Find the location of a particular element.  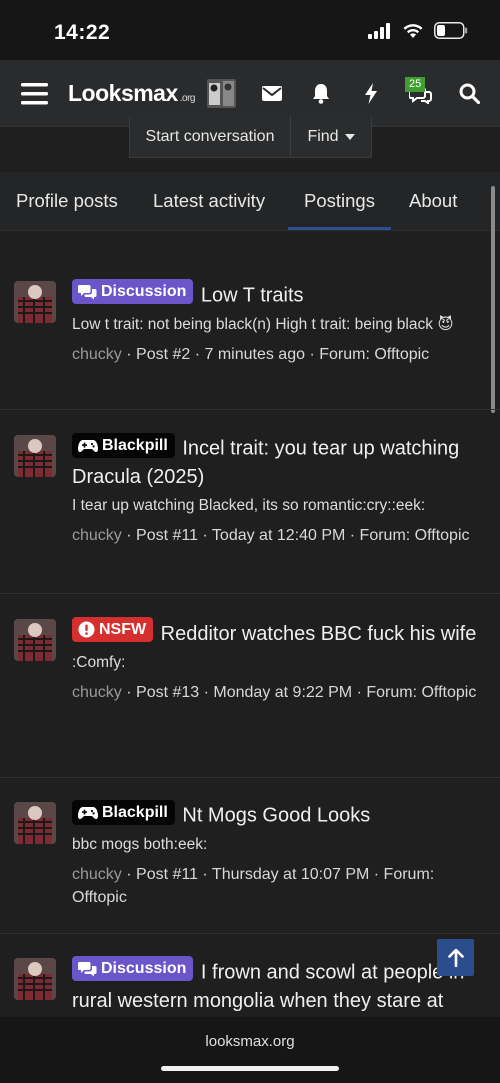

post-title-line: NSFW Redditor watches BBC fuck his wife is located at coordinates (278, 632).